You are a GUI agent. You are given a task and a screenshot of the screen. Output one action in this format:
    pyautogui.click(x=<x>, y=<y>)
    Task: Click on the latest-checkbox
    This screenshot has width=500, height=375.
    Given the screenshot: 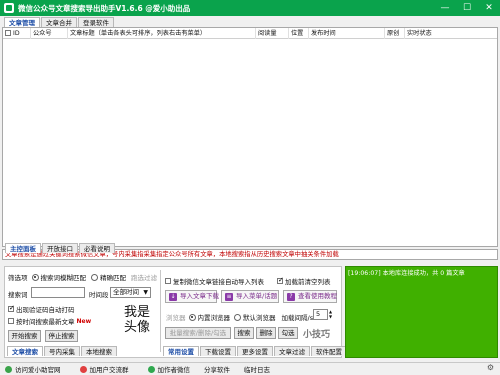 What is the action you would take?
    pyautogui.click(x=11, y=321)
    